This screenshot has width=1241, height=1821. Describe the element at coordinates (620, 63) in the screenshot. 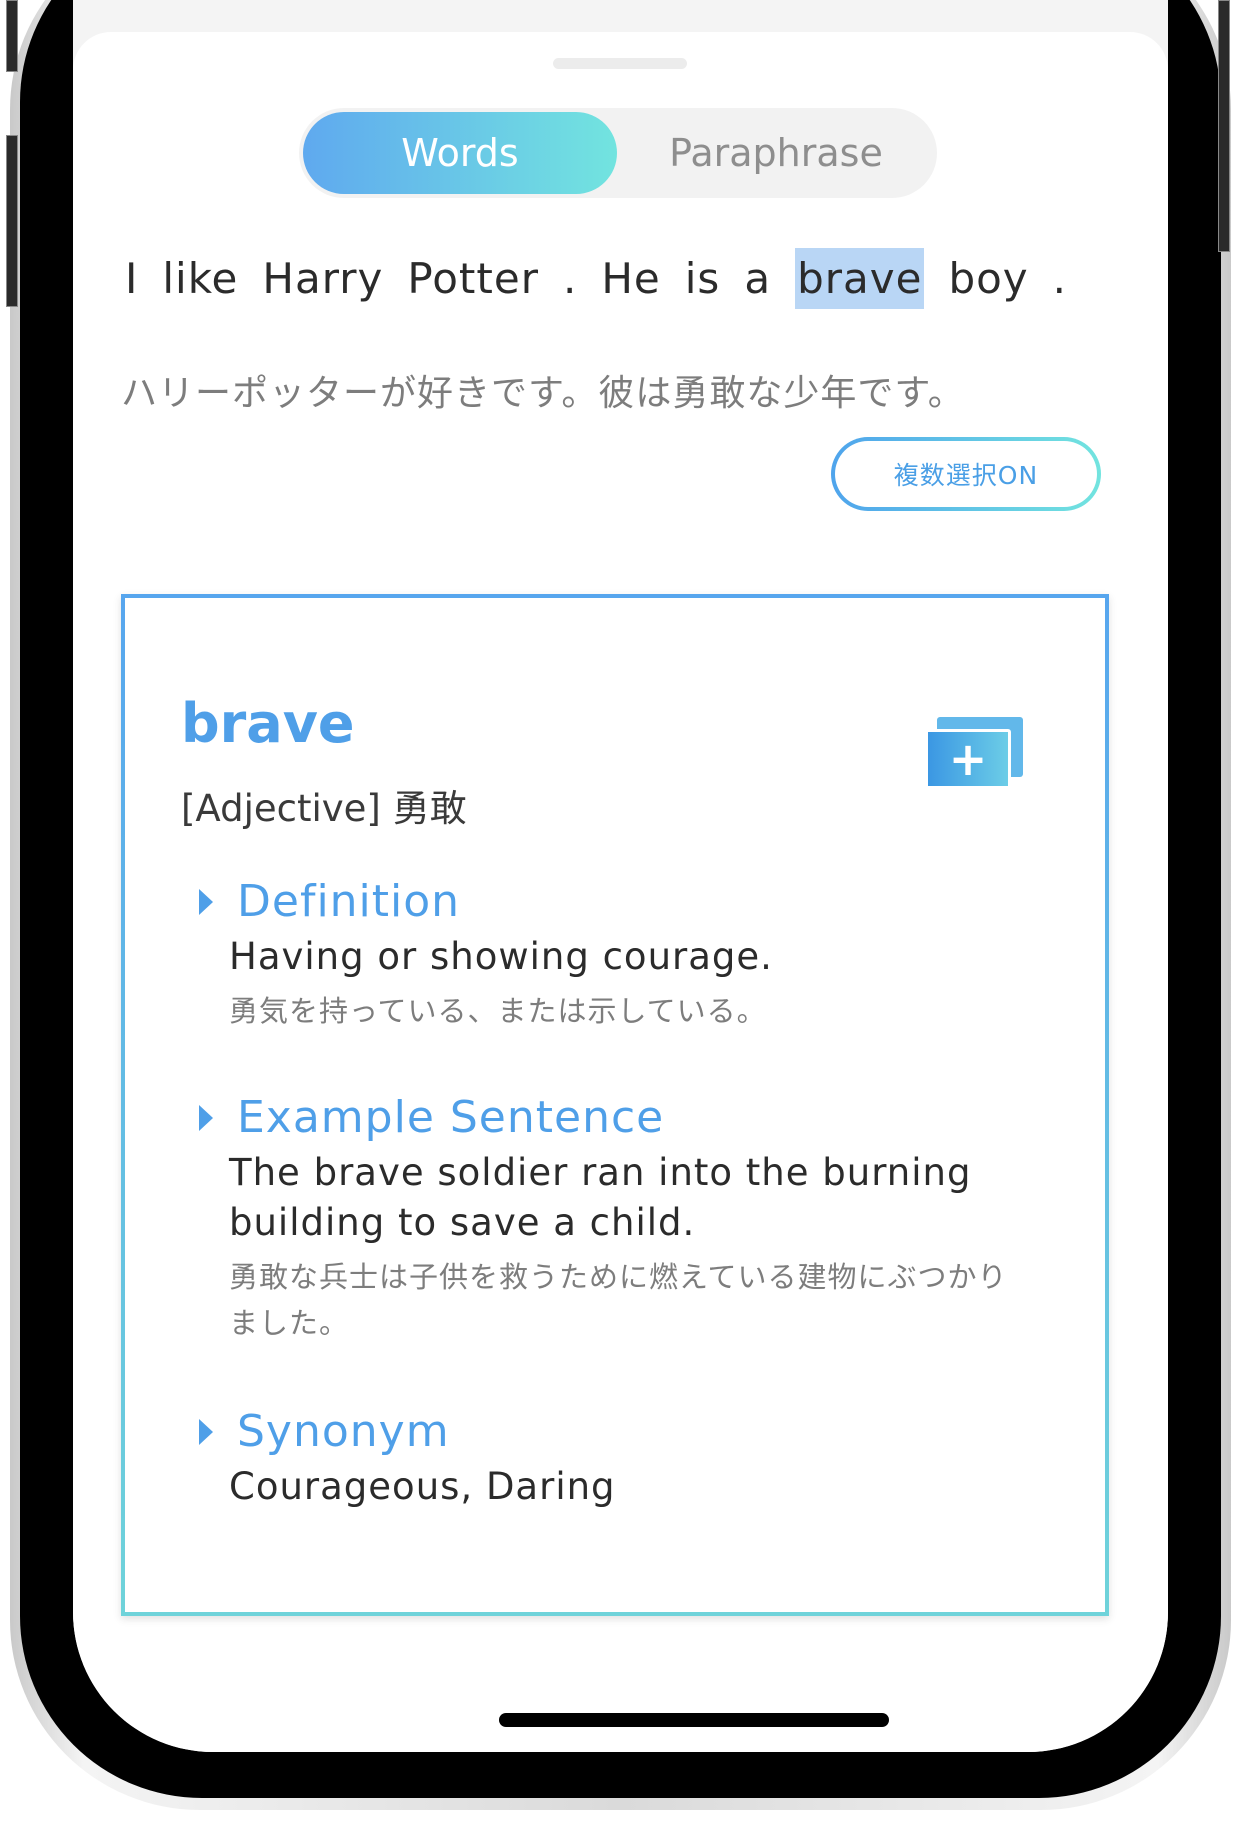

I see `sheet-grabber` at that location.